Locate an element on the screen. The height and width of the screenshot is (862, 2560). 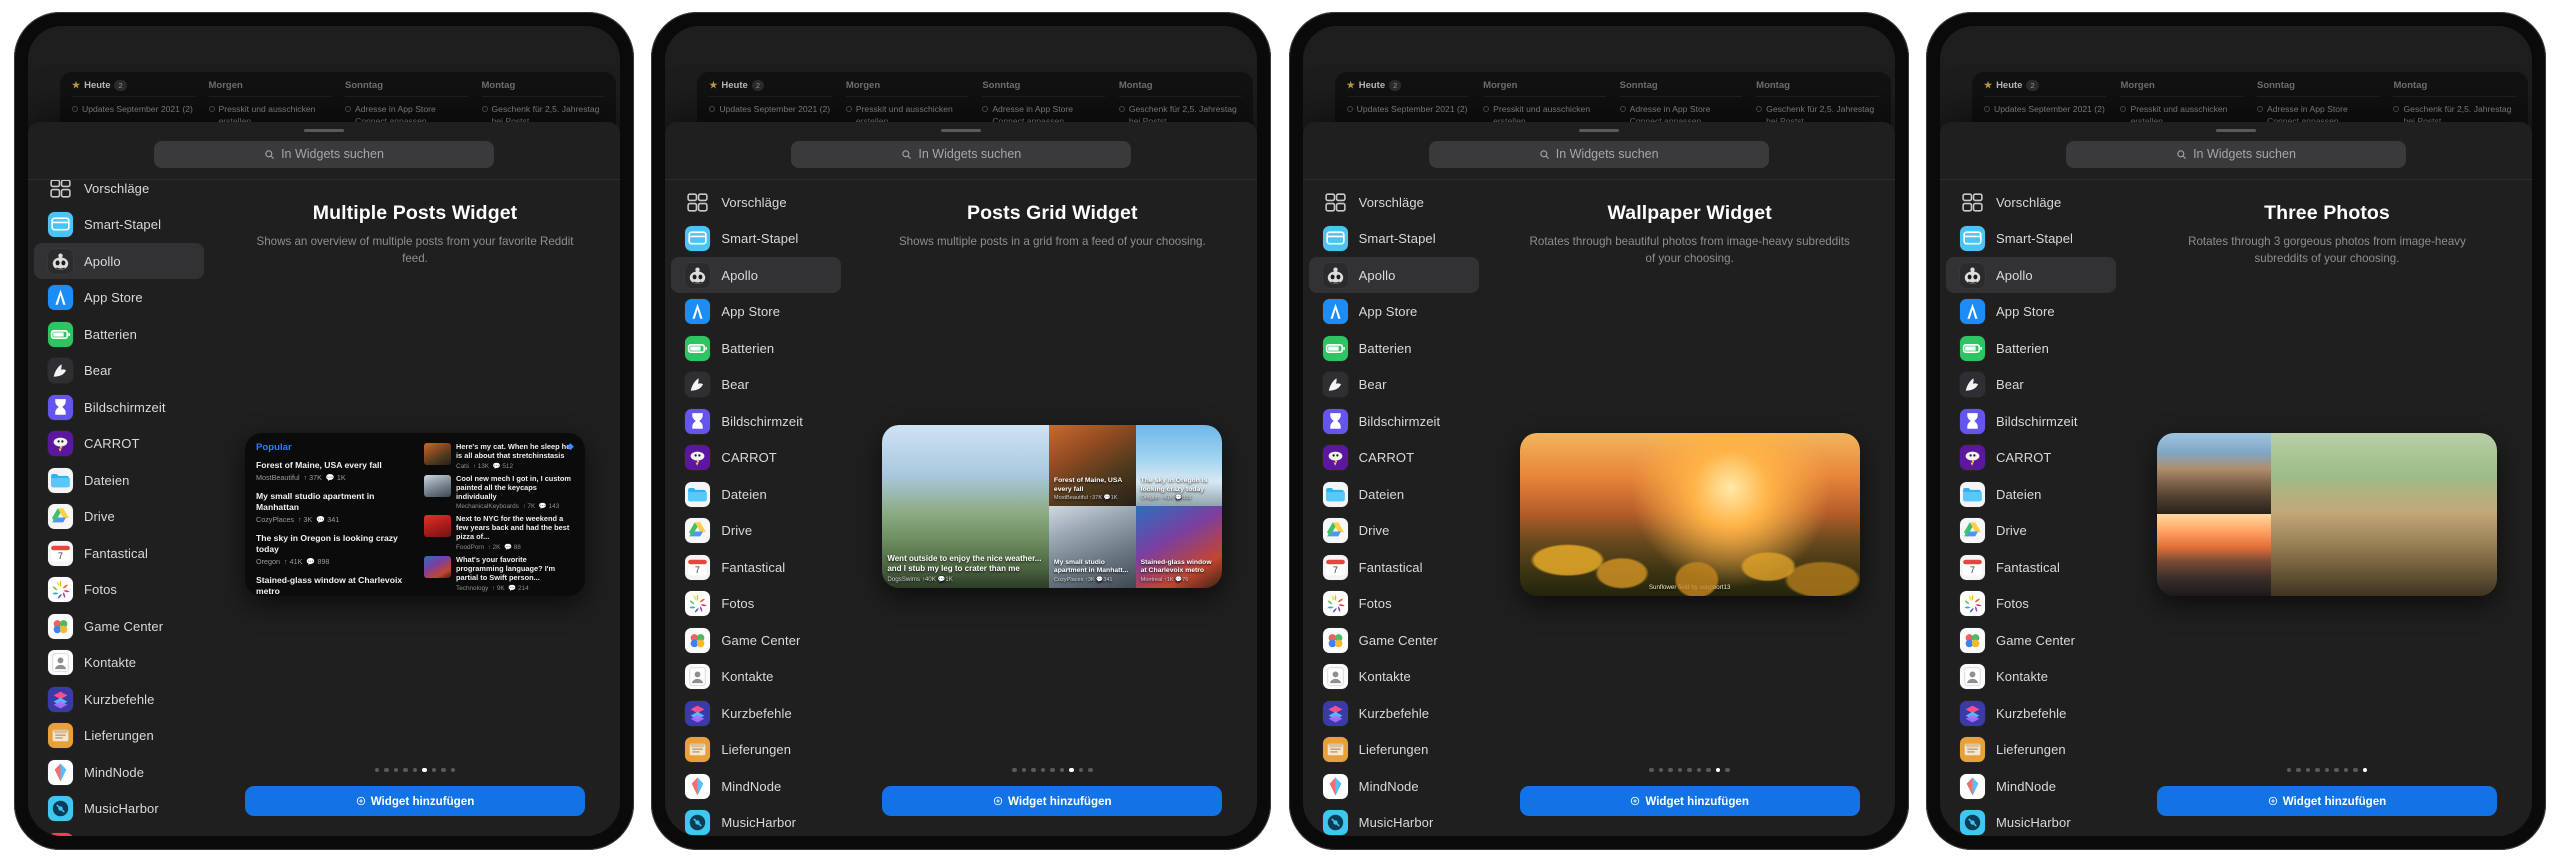
deliveries-icon is located at coordinates (698, 750).